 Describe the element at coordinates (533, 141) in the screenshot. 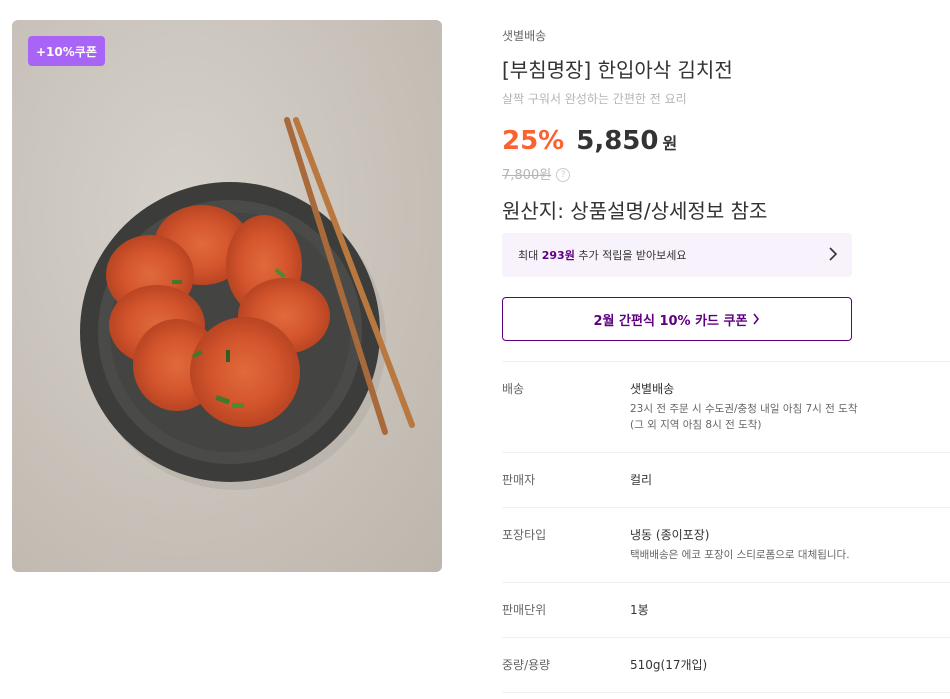

I see `discount-rate: 25%` at that location.